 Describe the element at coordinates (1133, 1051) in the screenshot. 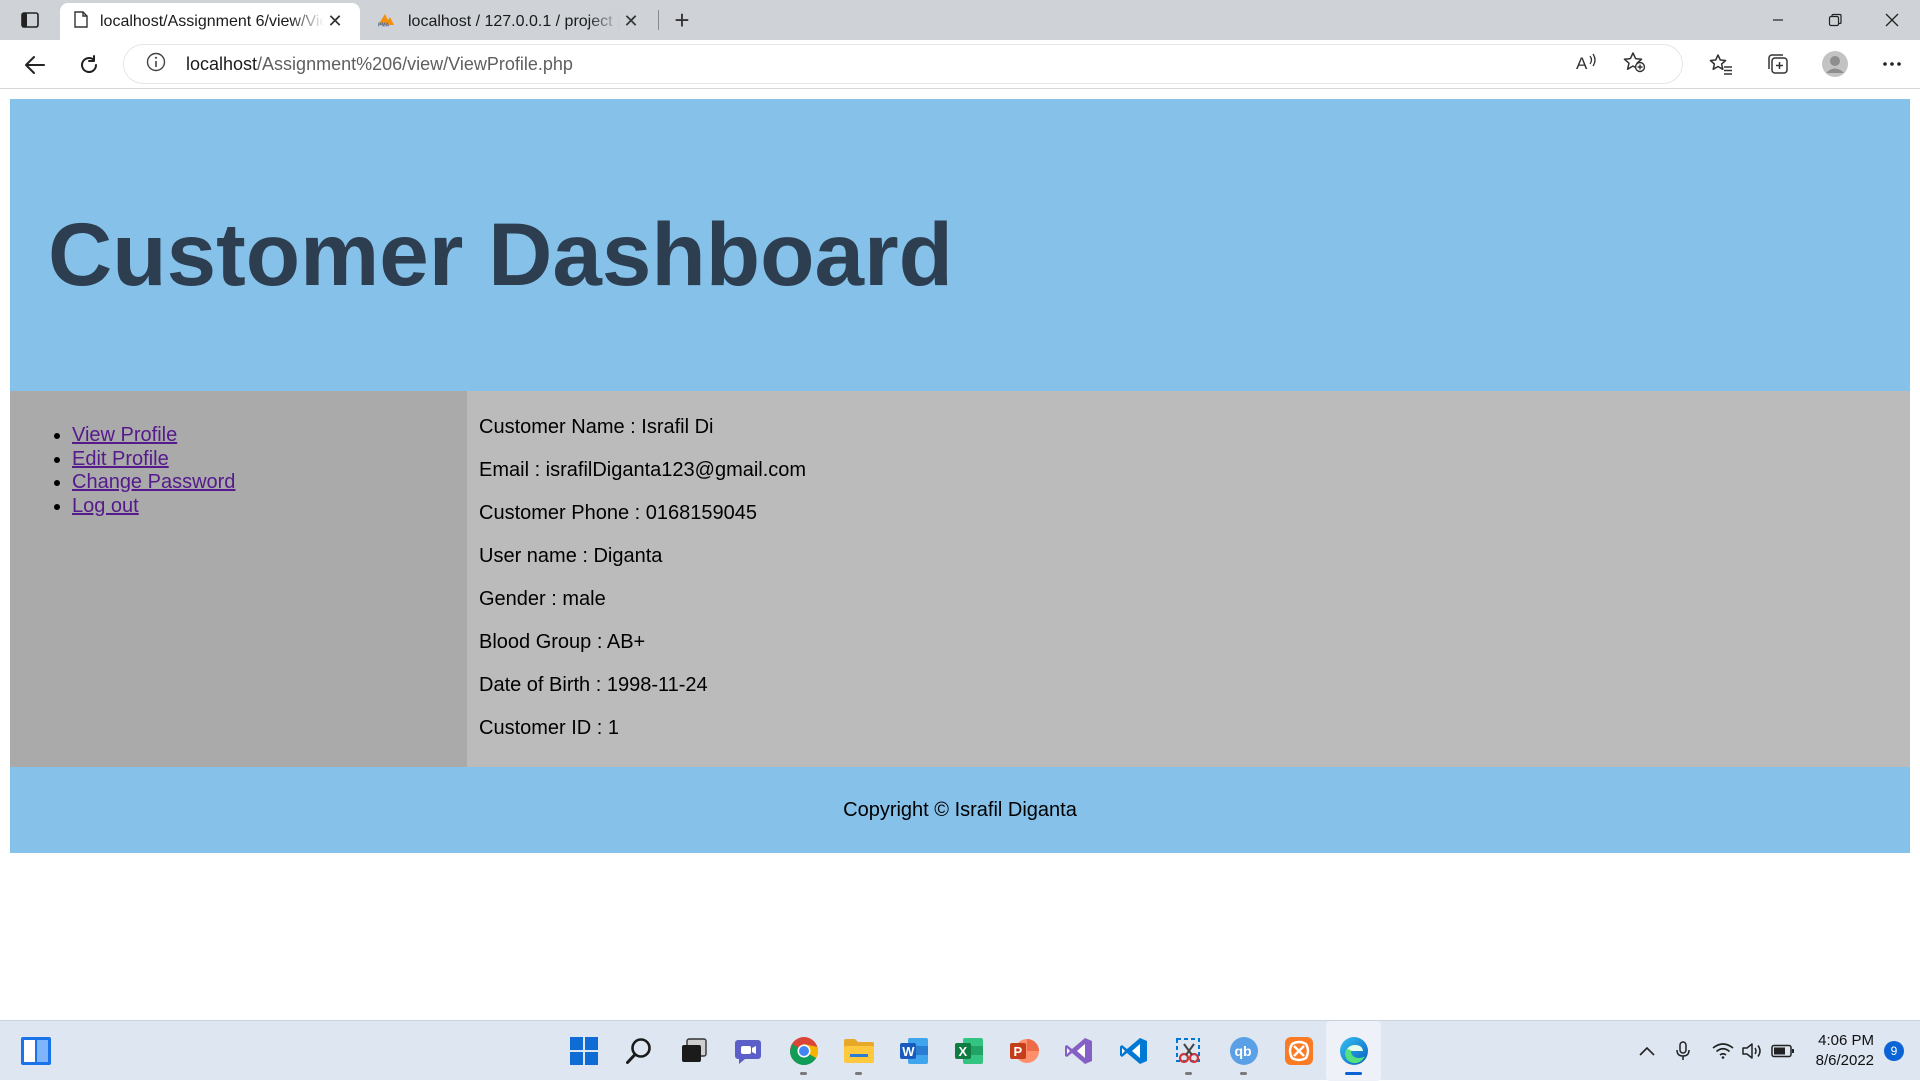

I see `vscode-icon` at that location.